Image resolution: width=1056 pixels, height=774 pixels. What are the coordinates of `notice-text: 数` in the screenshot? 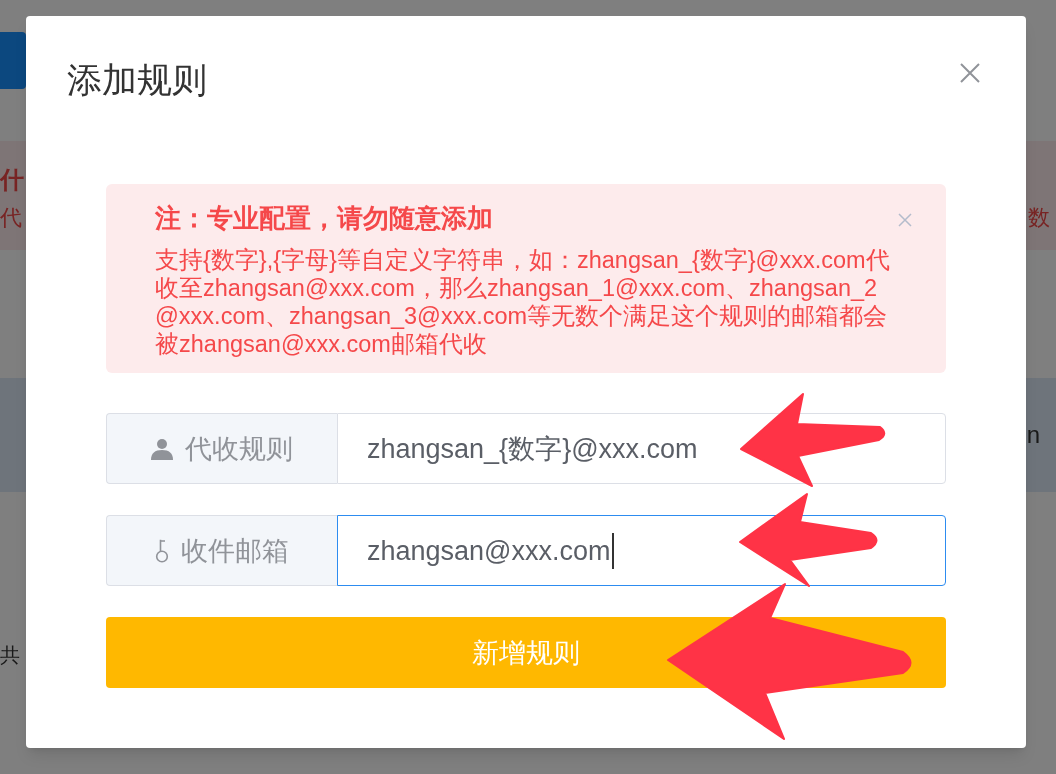 It's located at (1039, 218).